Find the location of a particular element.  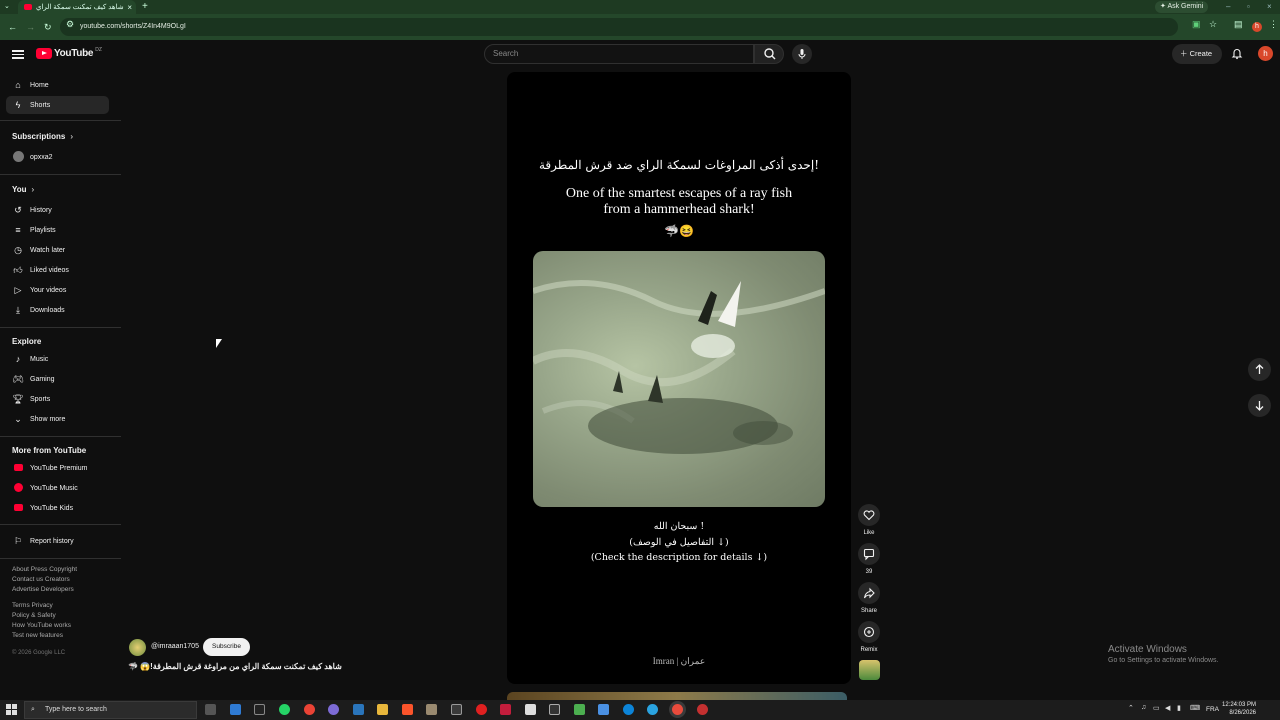

search-input: Search is located at coordinates (619, 54).